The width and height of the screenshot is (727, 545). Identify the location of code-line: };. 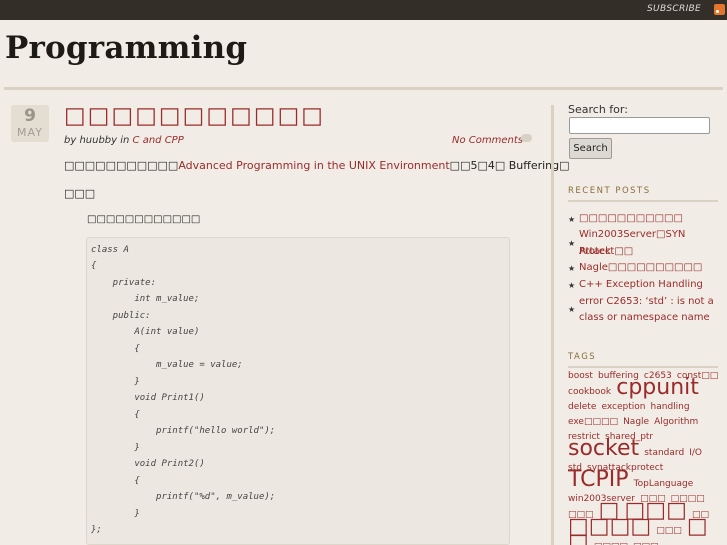
(96, 530).